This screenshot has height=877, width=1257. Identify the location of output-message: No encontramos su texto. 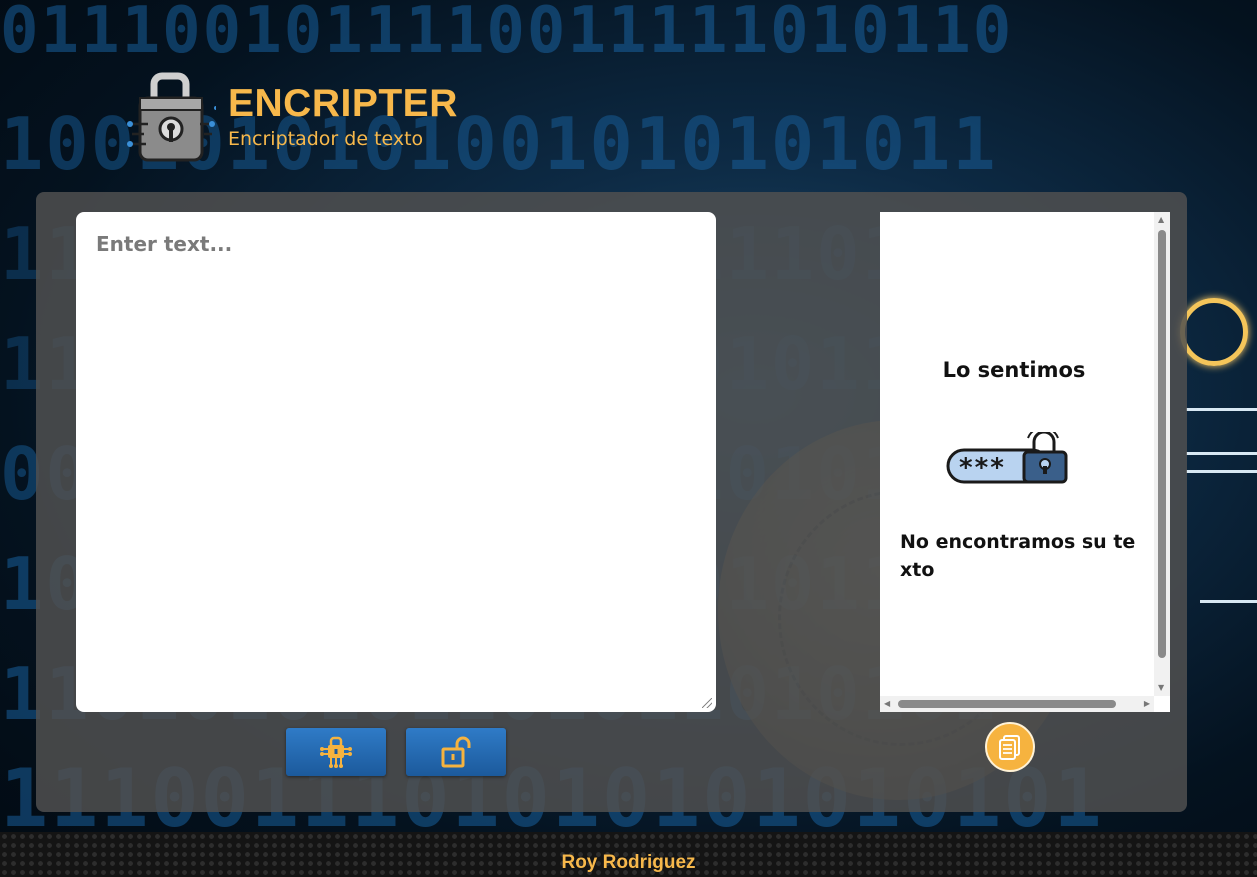
(1018, 556).